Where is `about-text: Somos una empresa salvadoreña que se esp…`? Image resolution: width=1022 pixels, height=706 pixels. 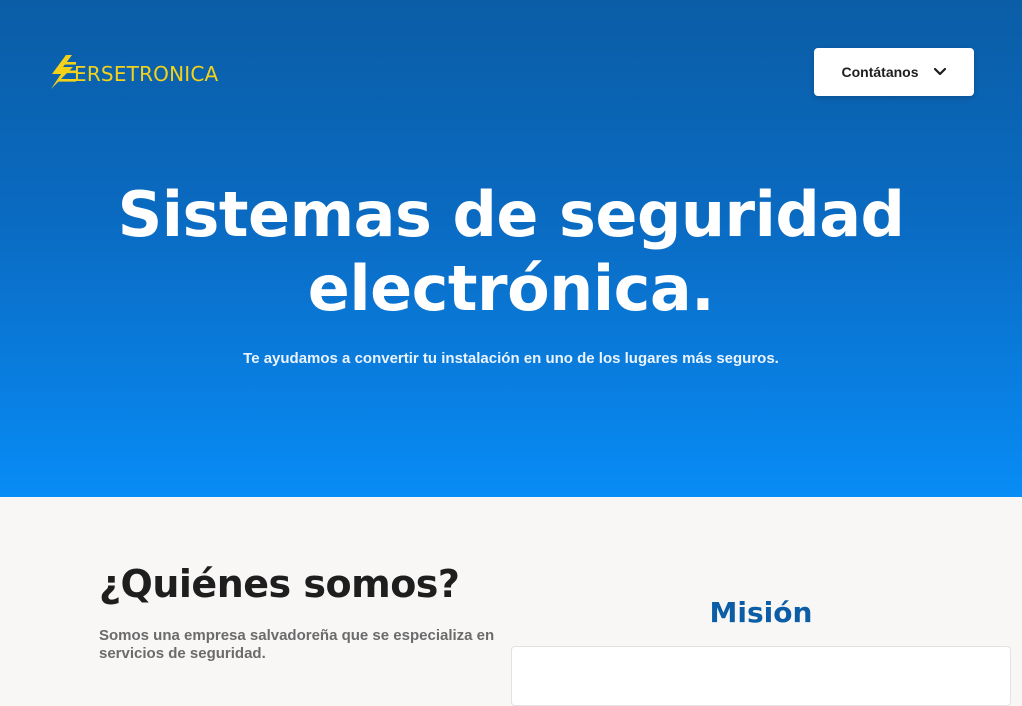 about-text: Somos una empresa salvadoreña que se esp… is located at coordinates (297, 644).